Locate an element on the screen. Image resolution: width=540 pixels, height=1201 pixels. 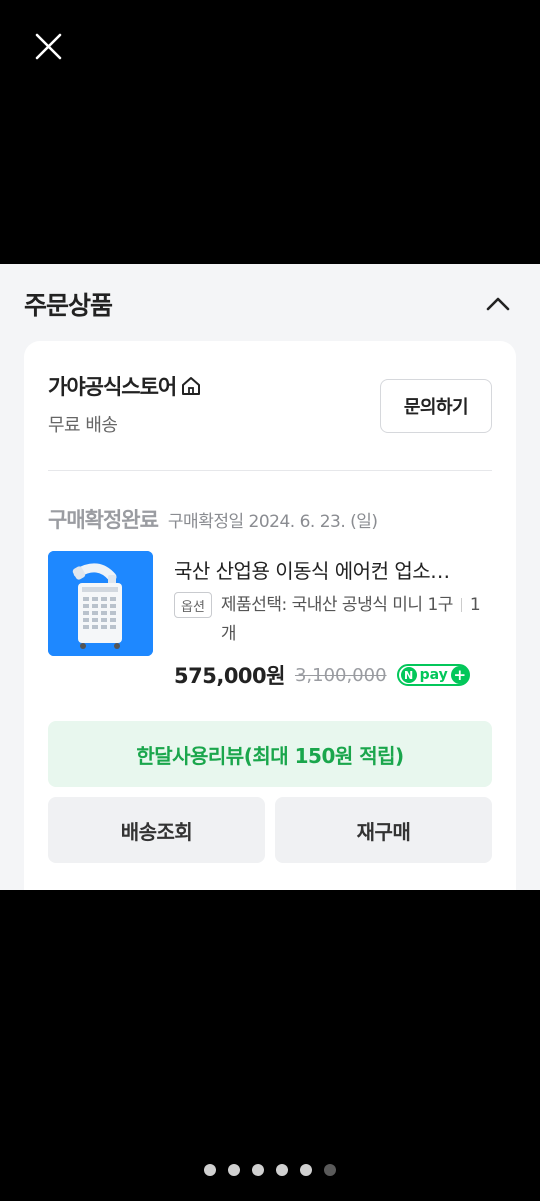
option-value: 제품선택: 국내산 공냉식 미니 1구 is located at coordinates (336, 605).